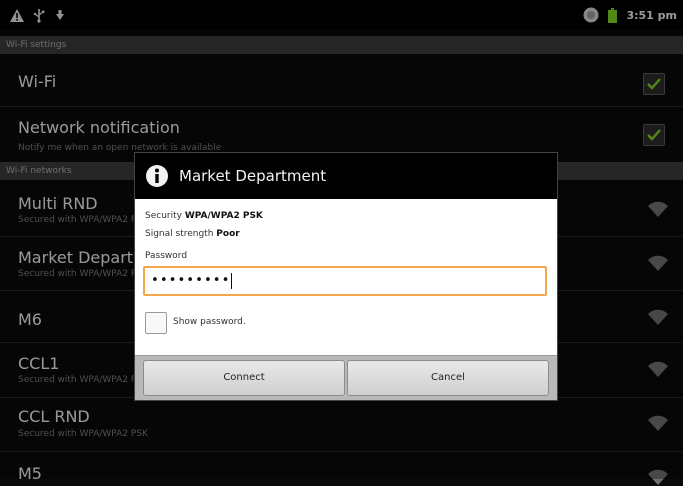 This screenshot has width=683, height=486. What do you see at coordinates (244, 378) in the screenshot?
I see `connect-button: Connect` at bounding box center [244, 378].